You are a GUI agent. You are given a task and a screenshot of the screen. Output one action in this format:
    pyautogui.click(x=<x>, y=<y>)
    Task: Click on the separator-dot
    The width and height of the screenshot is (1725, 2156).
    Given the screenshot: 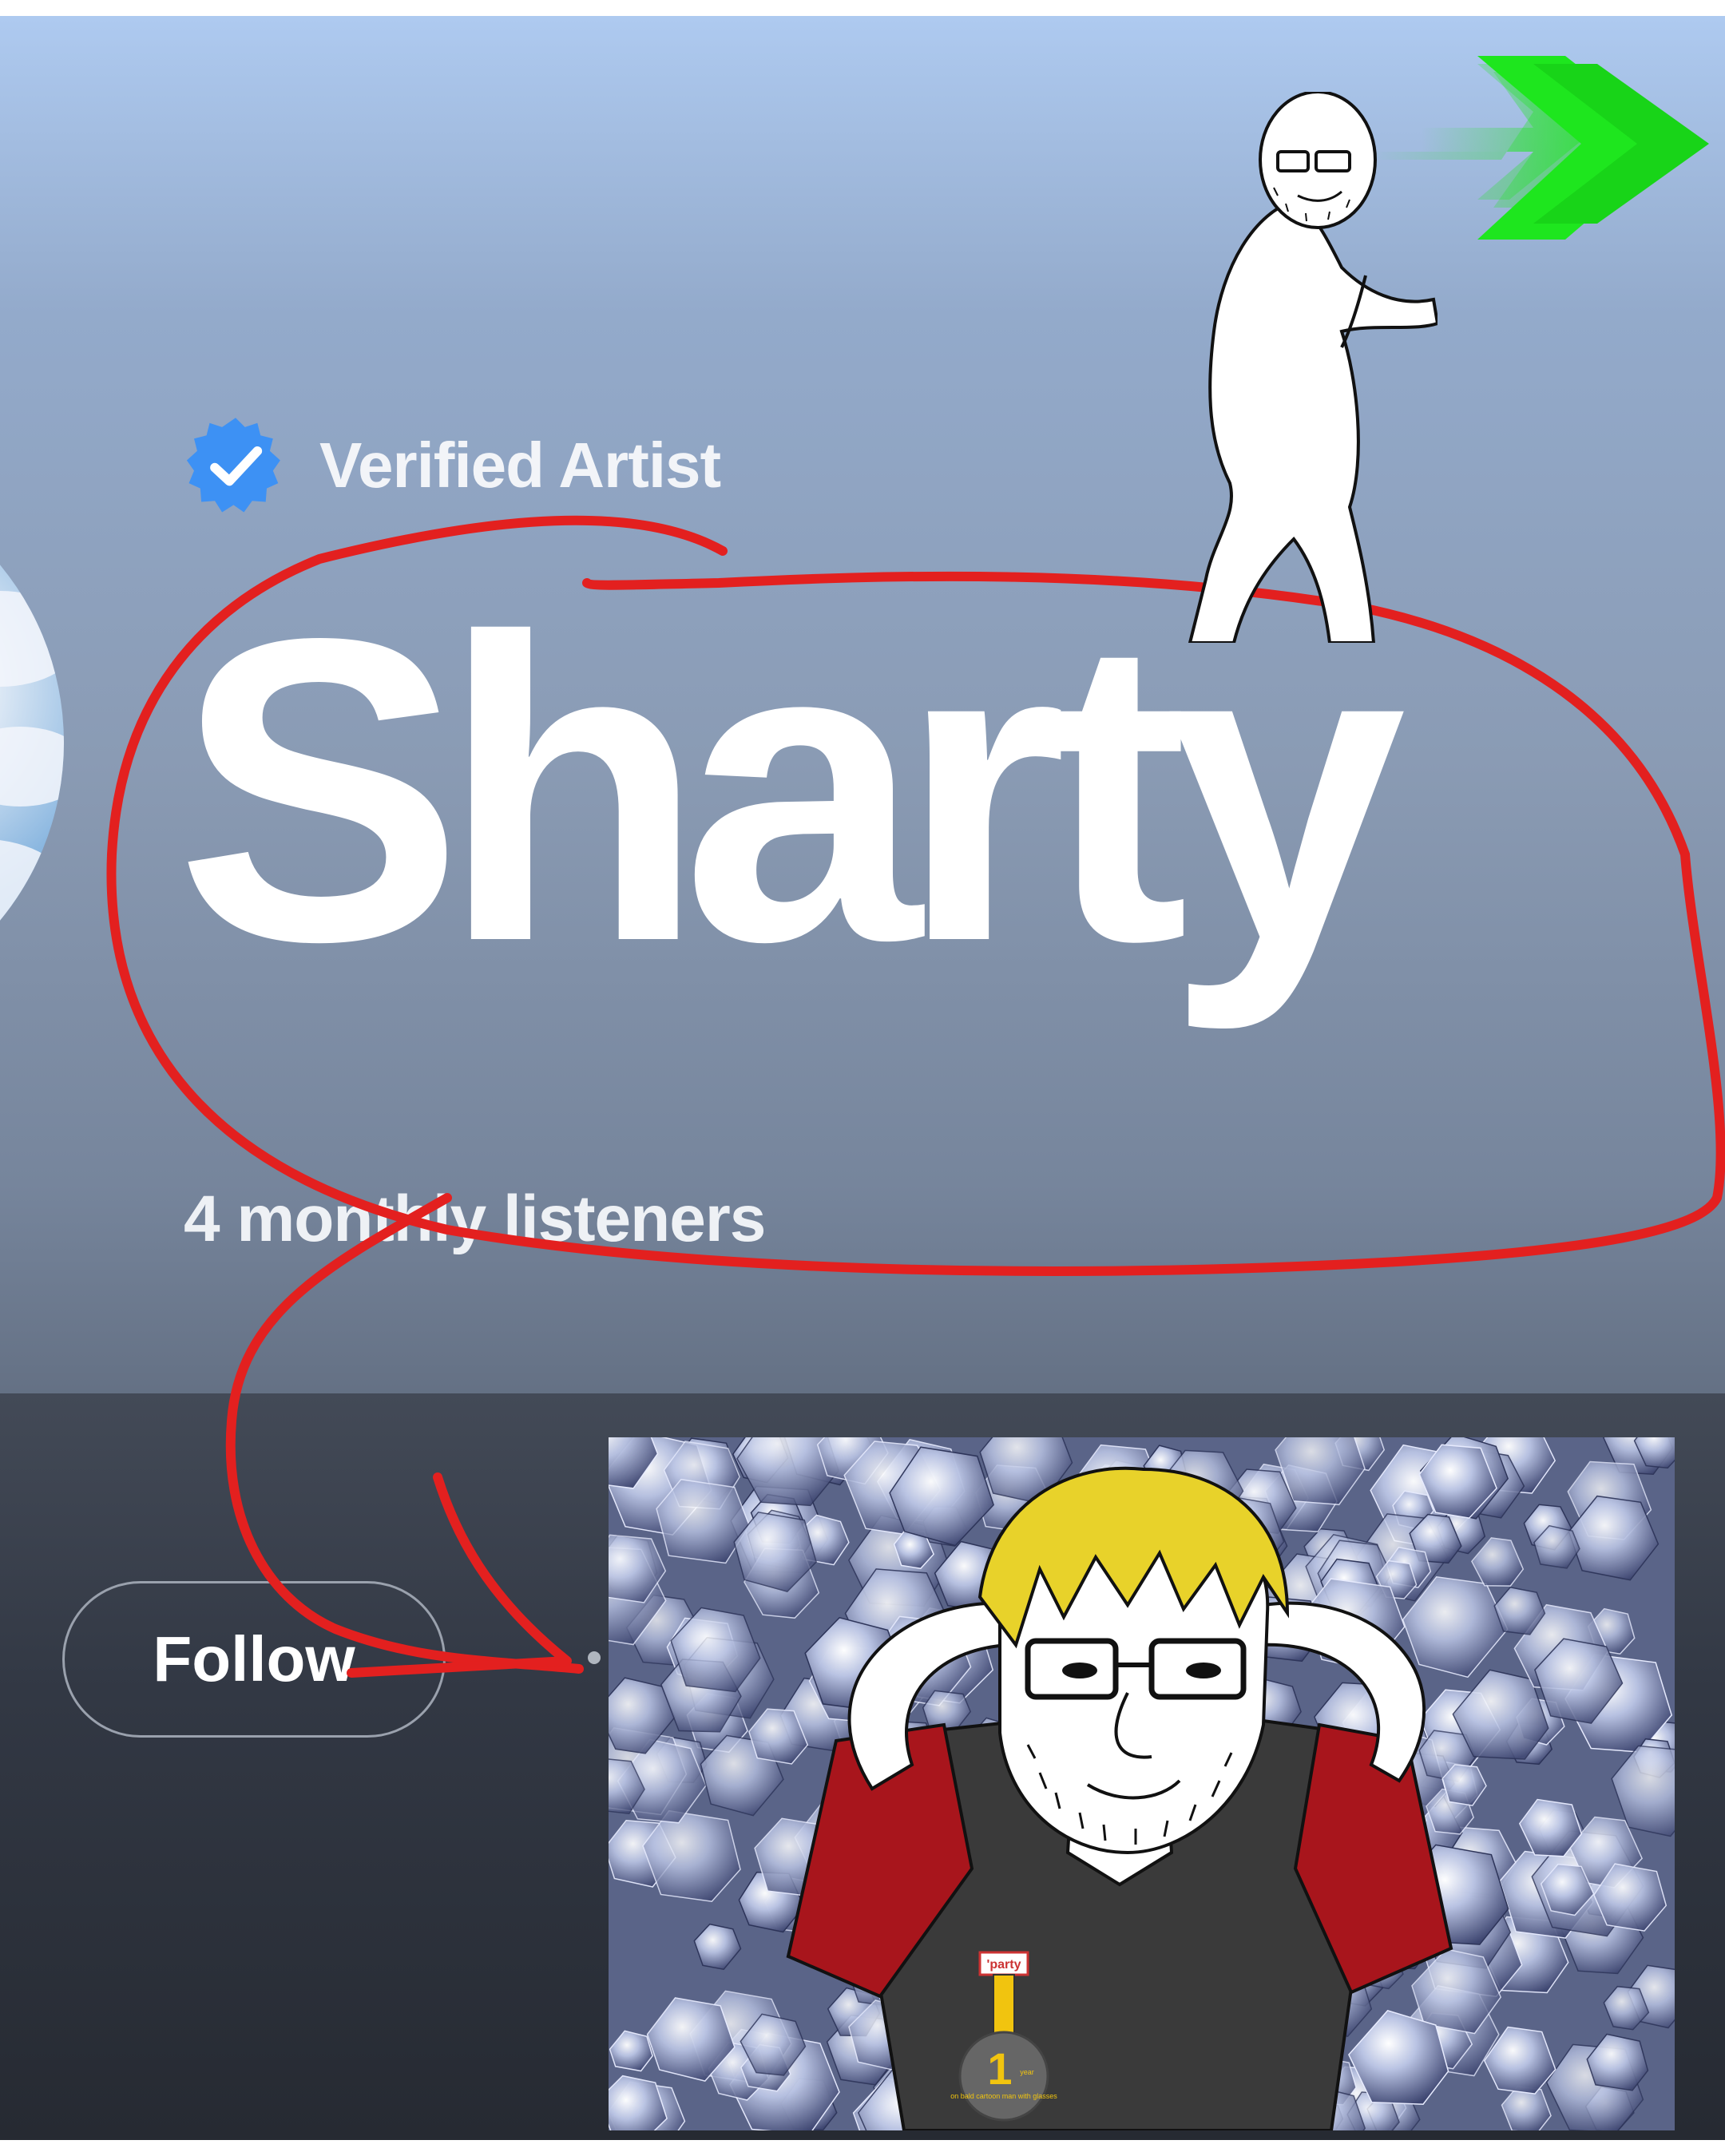 What is the action you would take?
    pyautogui.click(x=595, y=1657)
    